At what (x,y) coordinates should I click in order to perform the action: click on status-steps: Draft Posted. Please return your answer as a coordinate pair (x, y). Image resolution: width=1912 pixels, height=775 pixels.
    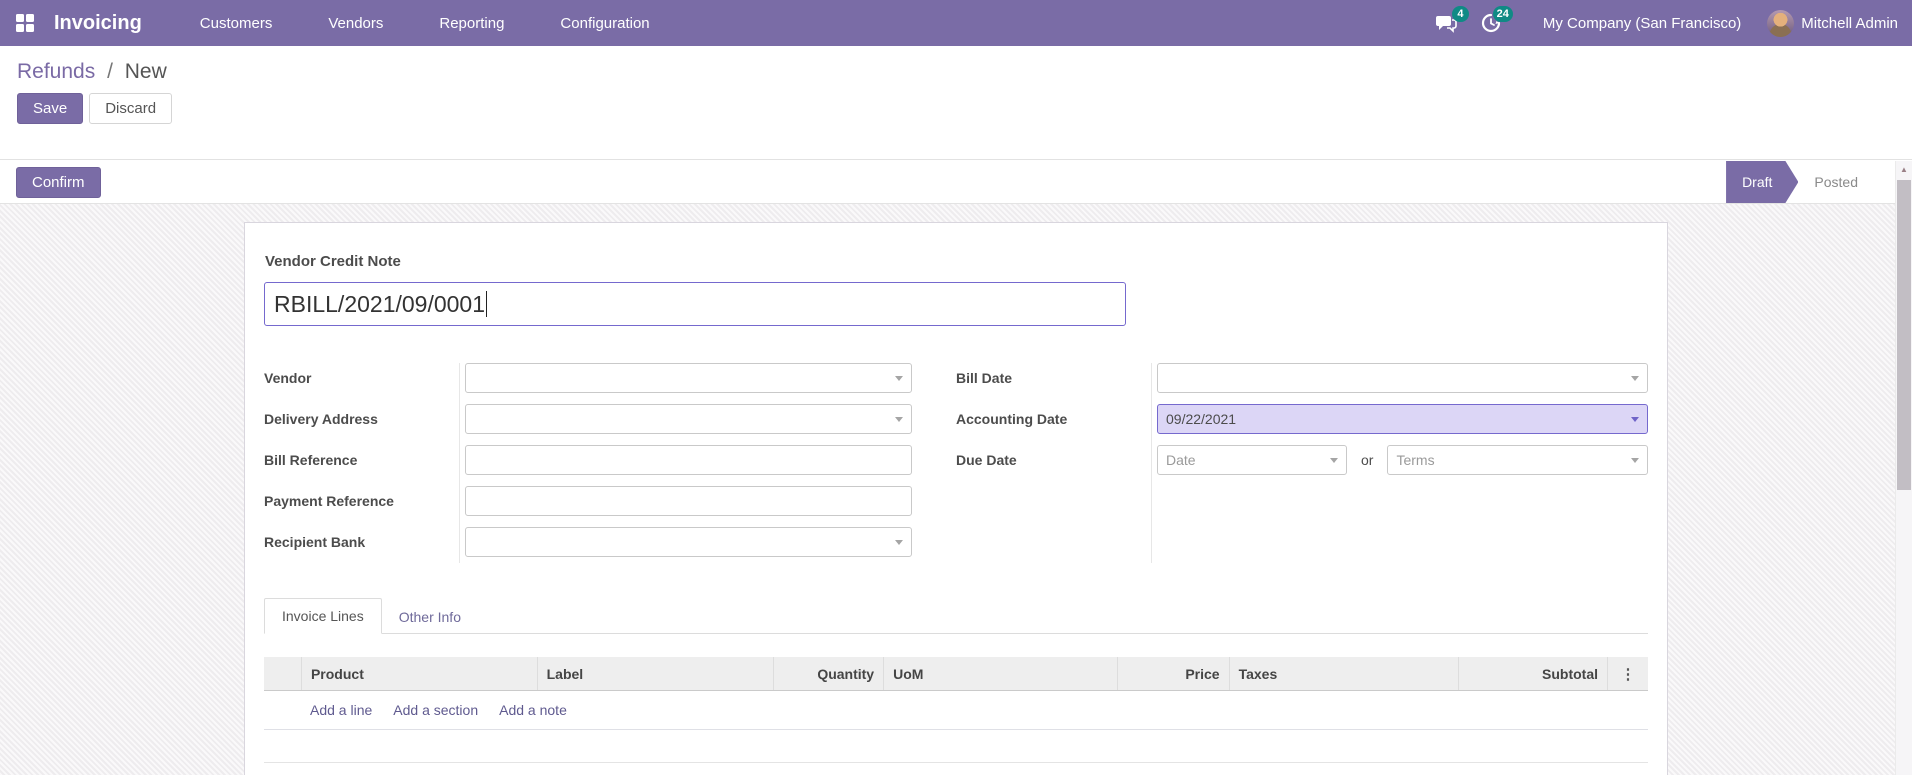
    Looking at the image, I should click on (1800, 182).